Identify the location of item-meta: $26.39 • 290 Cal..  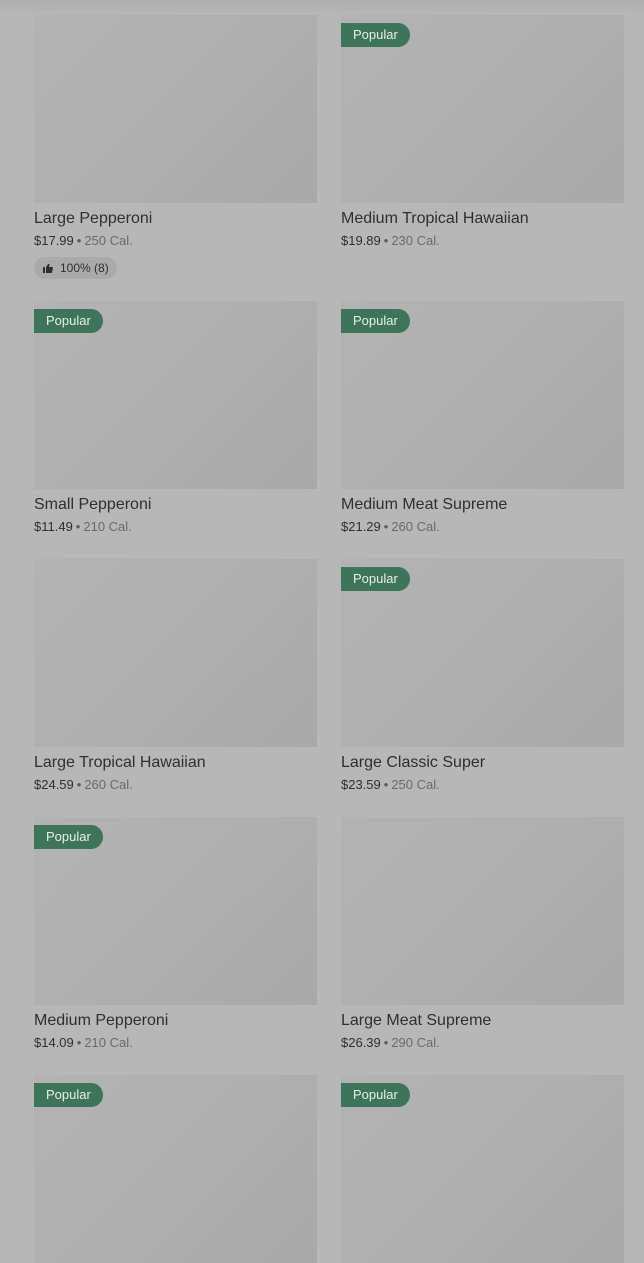
(482, 1043).